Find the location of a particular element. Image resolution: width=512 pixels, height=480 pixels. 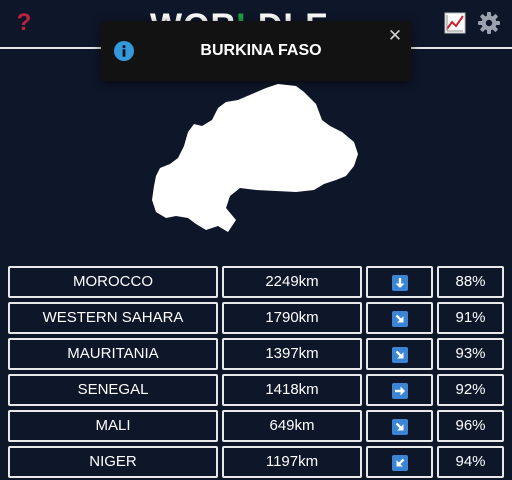

guess-distance: 649km is located at coordinates (292, 426).